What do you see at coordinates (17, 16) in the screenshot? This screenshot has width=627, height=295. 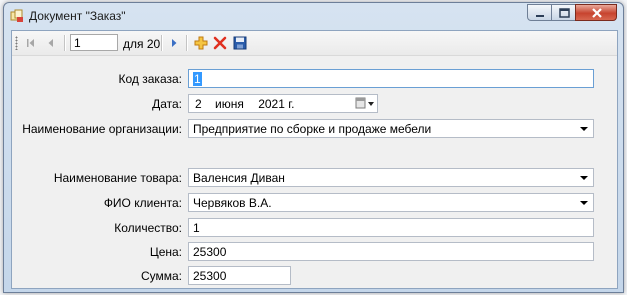 I see `document-icon` at bounding box center [17, 16].